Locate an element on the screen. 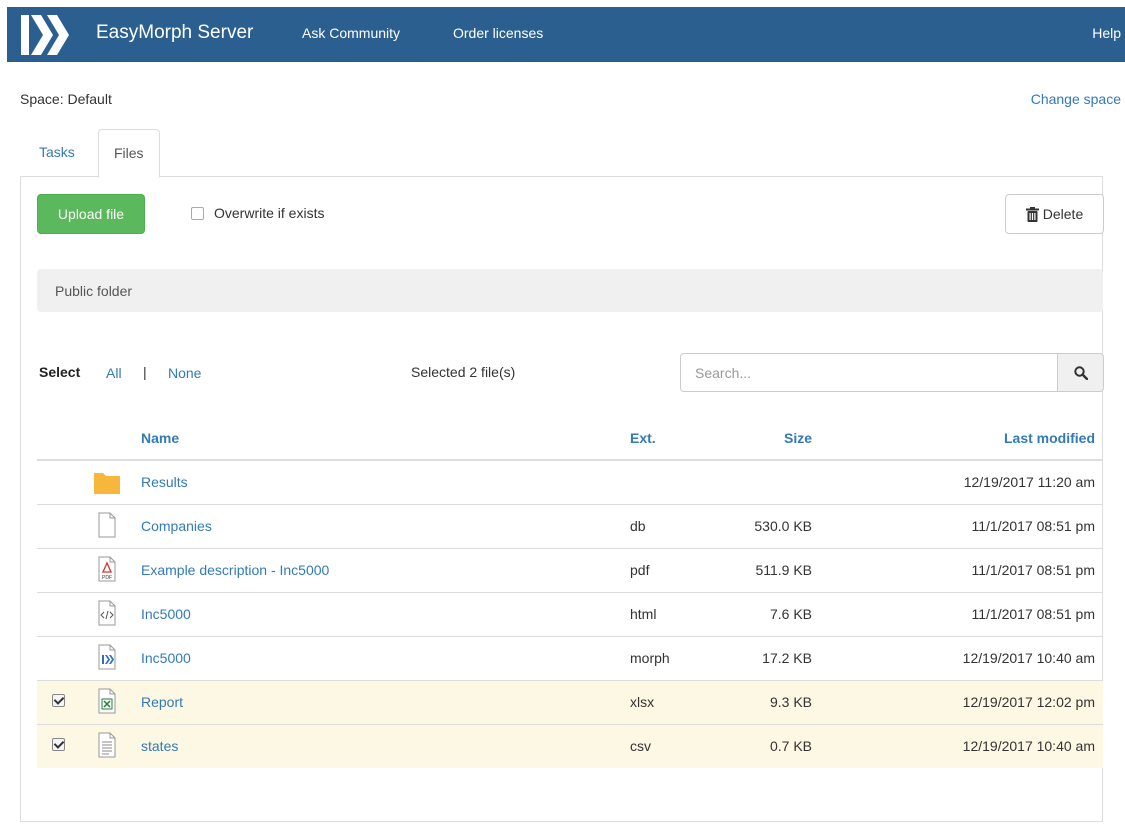 The image size is (1125, 829). table-row: Report xlsx 9.3 KB 12/19/2017 12:02 pm is located at coordinates (570, 701).